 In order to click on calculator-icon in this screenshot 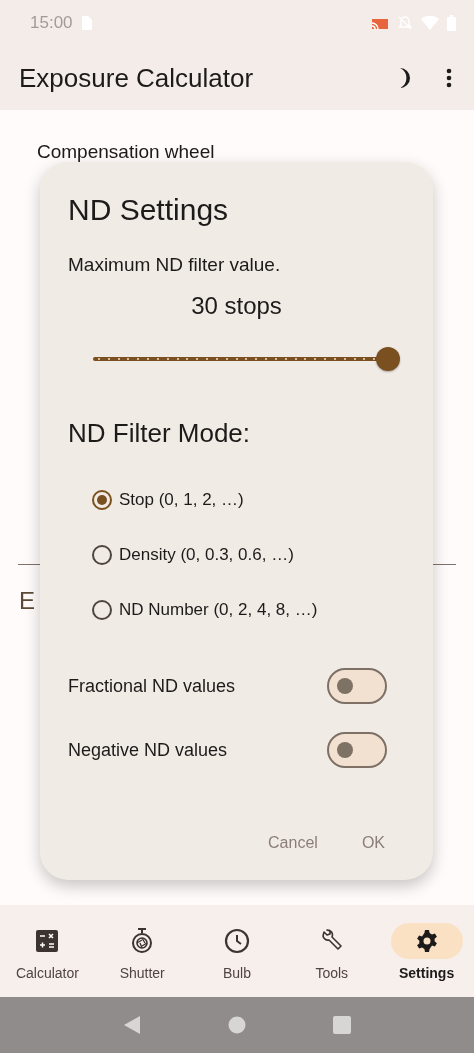, I will do `click(47, 941)`.